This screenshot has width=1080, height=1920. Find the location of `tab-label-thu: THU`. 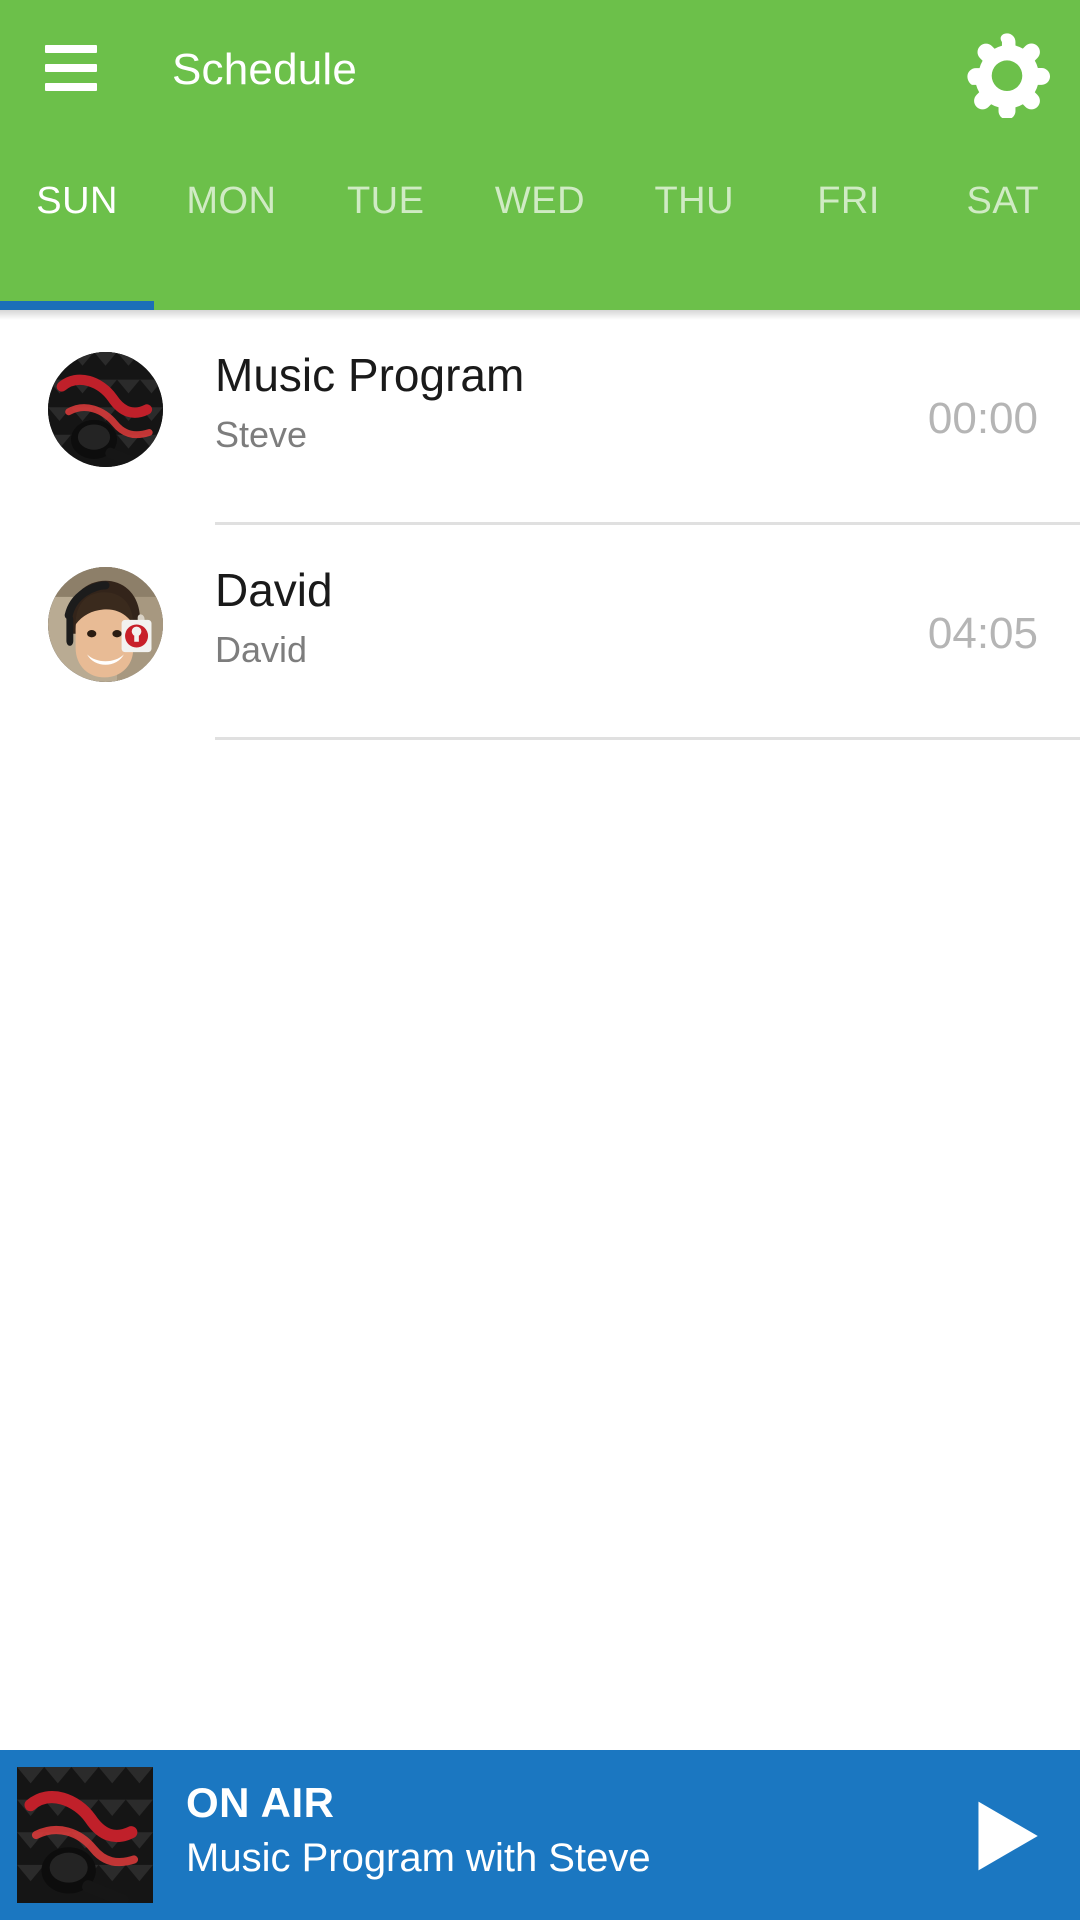

tab-label-thu: THU is located at coordinates (694, 201).